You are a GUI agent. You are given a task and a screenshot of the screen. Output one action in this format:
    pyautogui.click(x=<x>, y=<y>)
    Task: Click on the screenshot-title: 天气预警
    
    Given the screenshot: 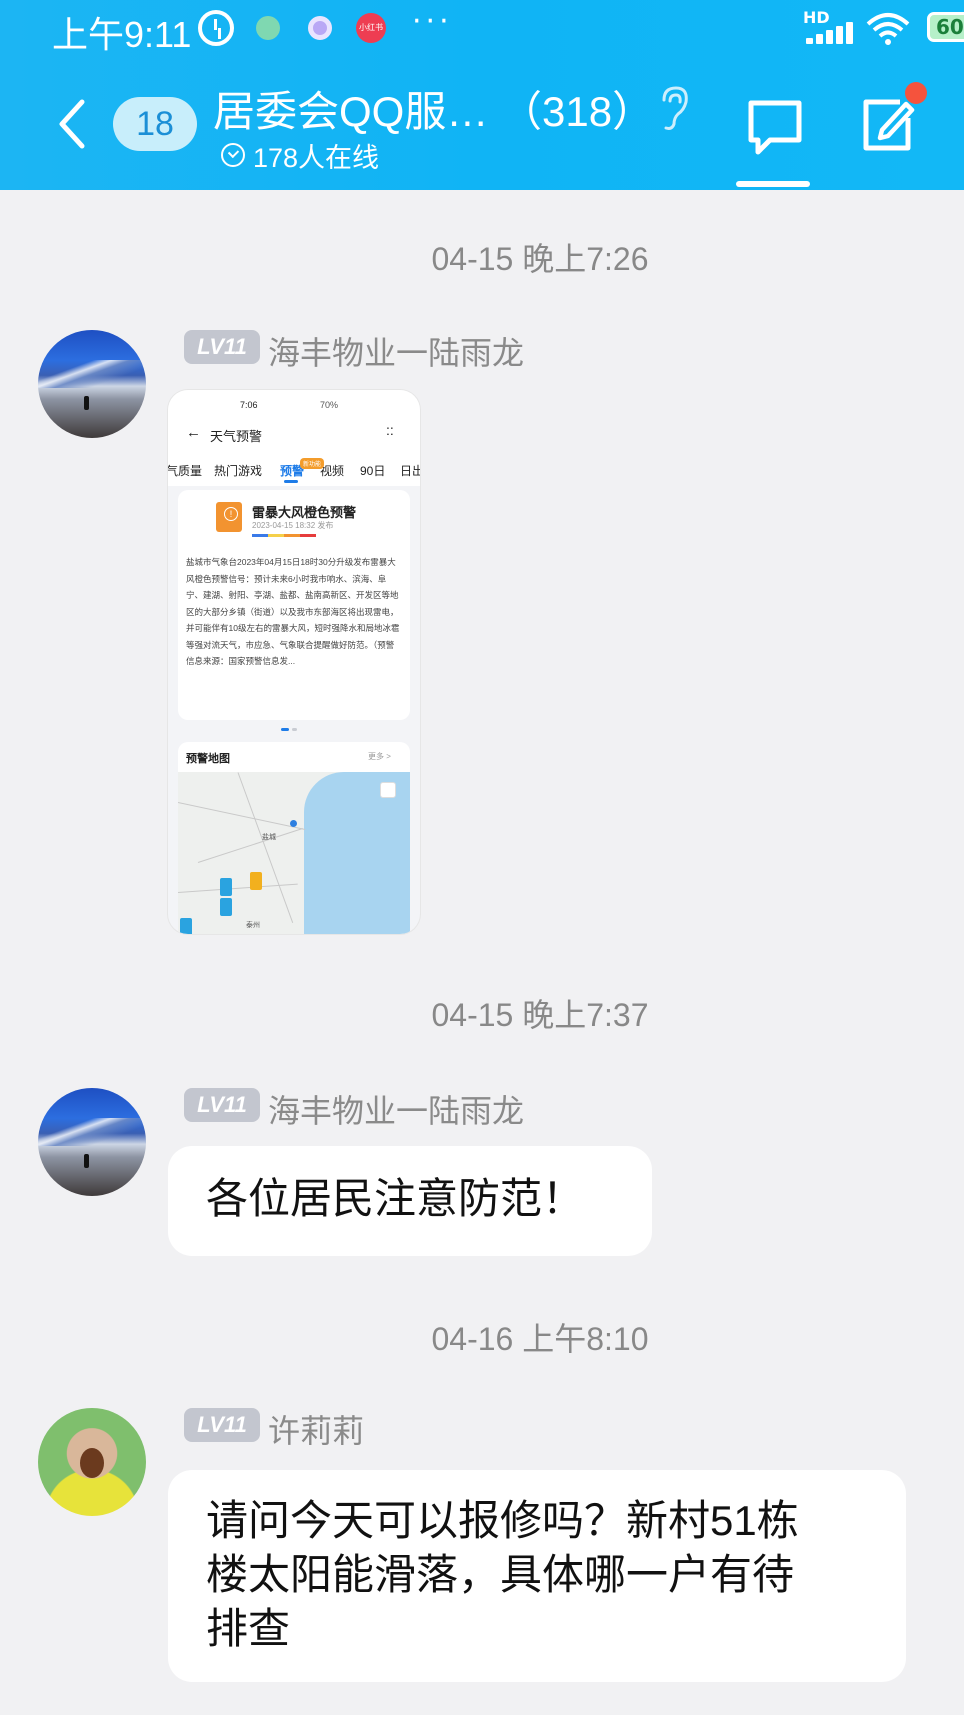 What is the action you would take?
    pyautogui.click(x=236, y=436)
    